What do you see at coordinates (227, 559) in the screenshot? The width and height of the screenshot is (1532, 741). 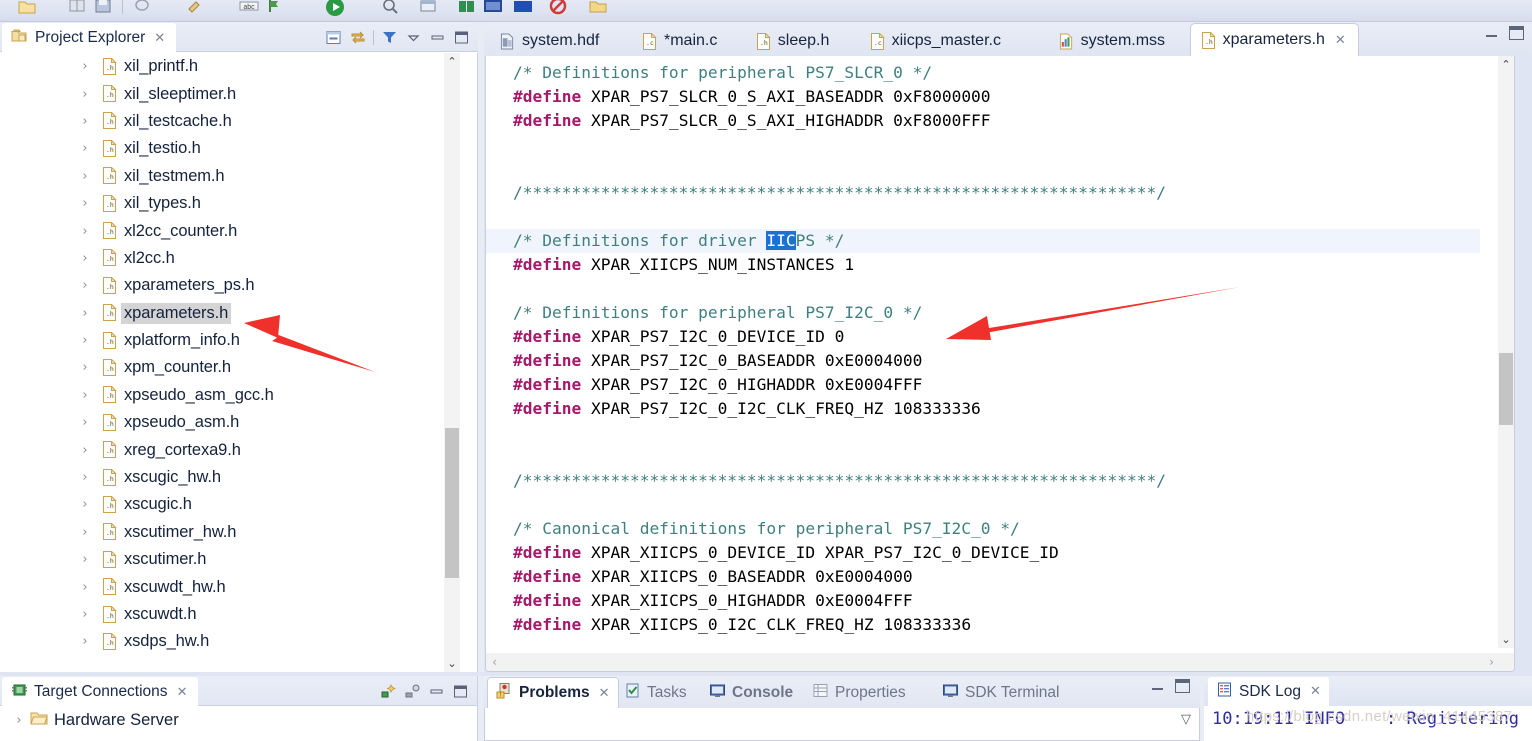 I see `tree-item-xscutimer-h: › .h xscutimer.h` at bounding box center [227, 559].